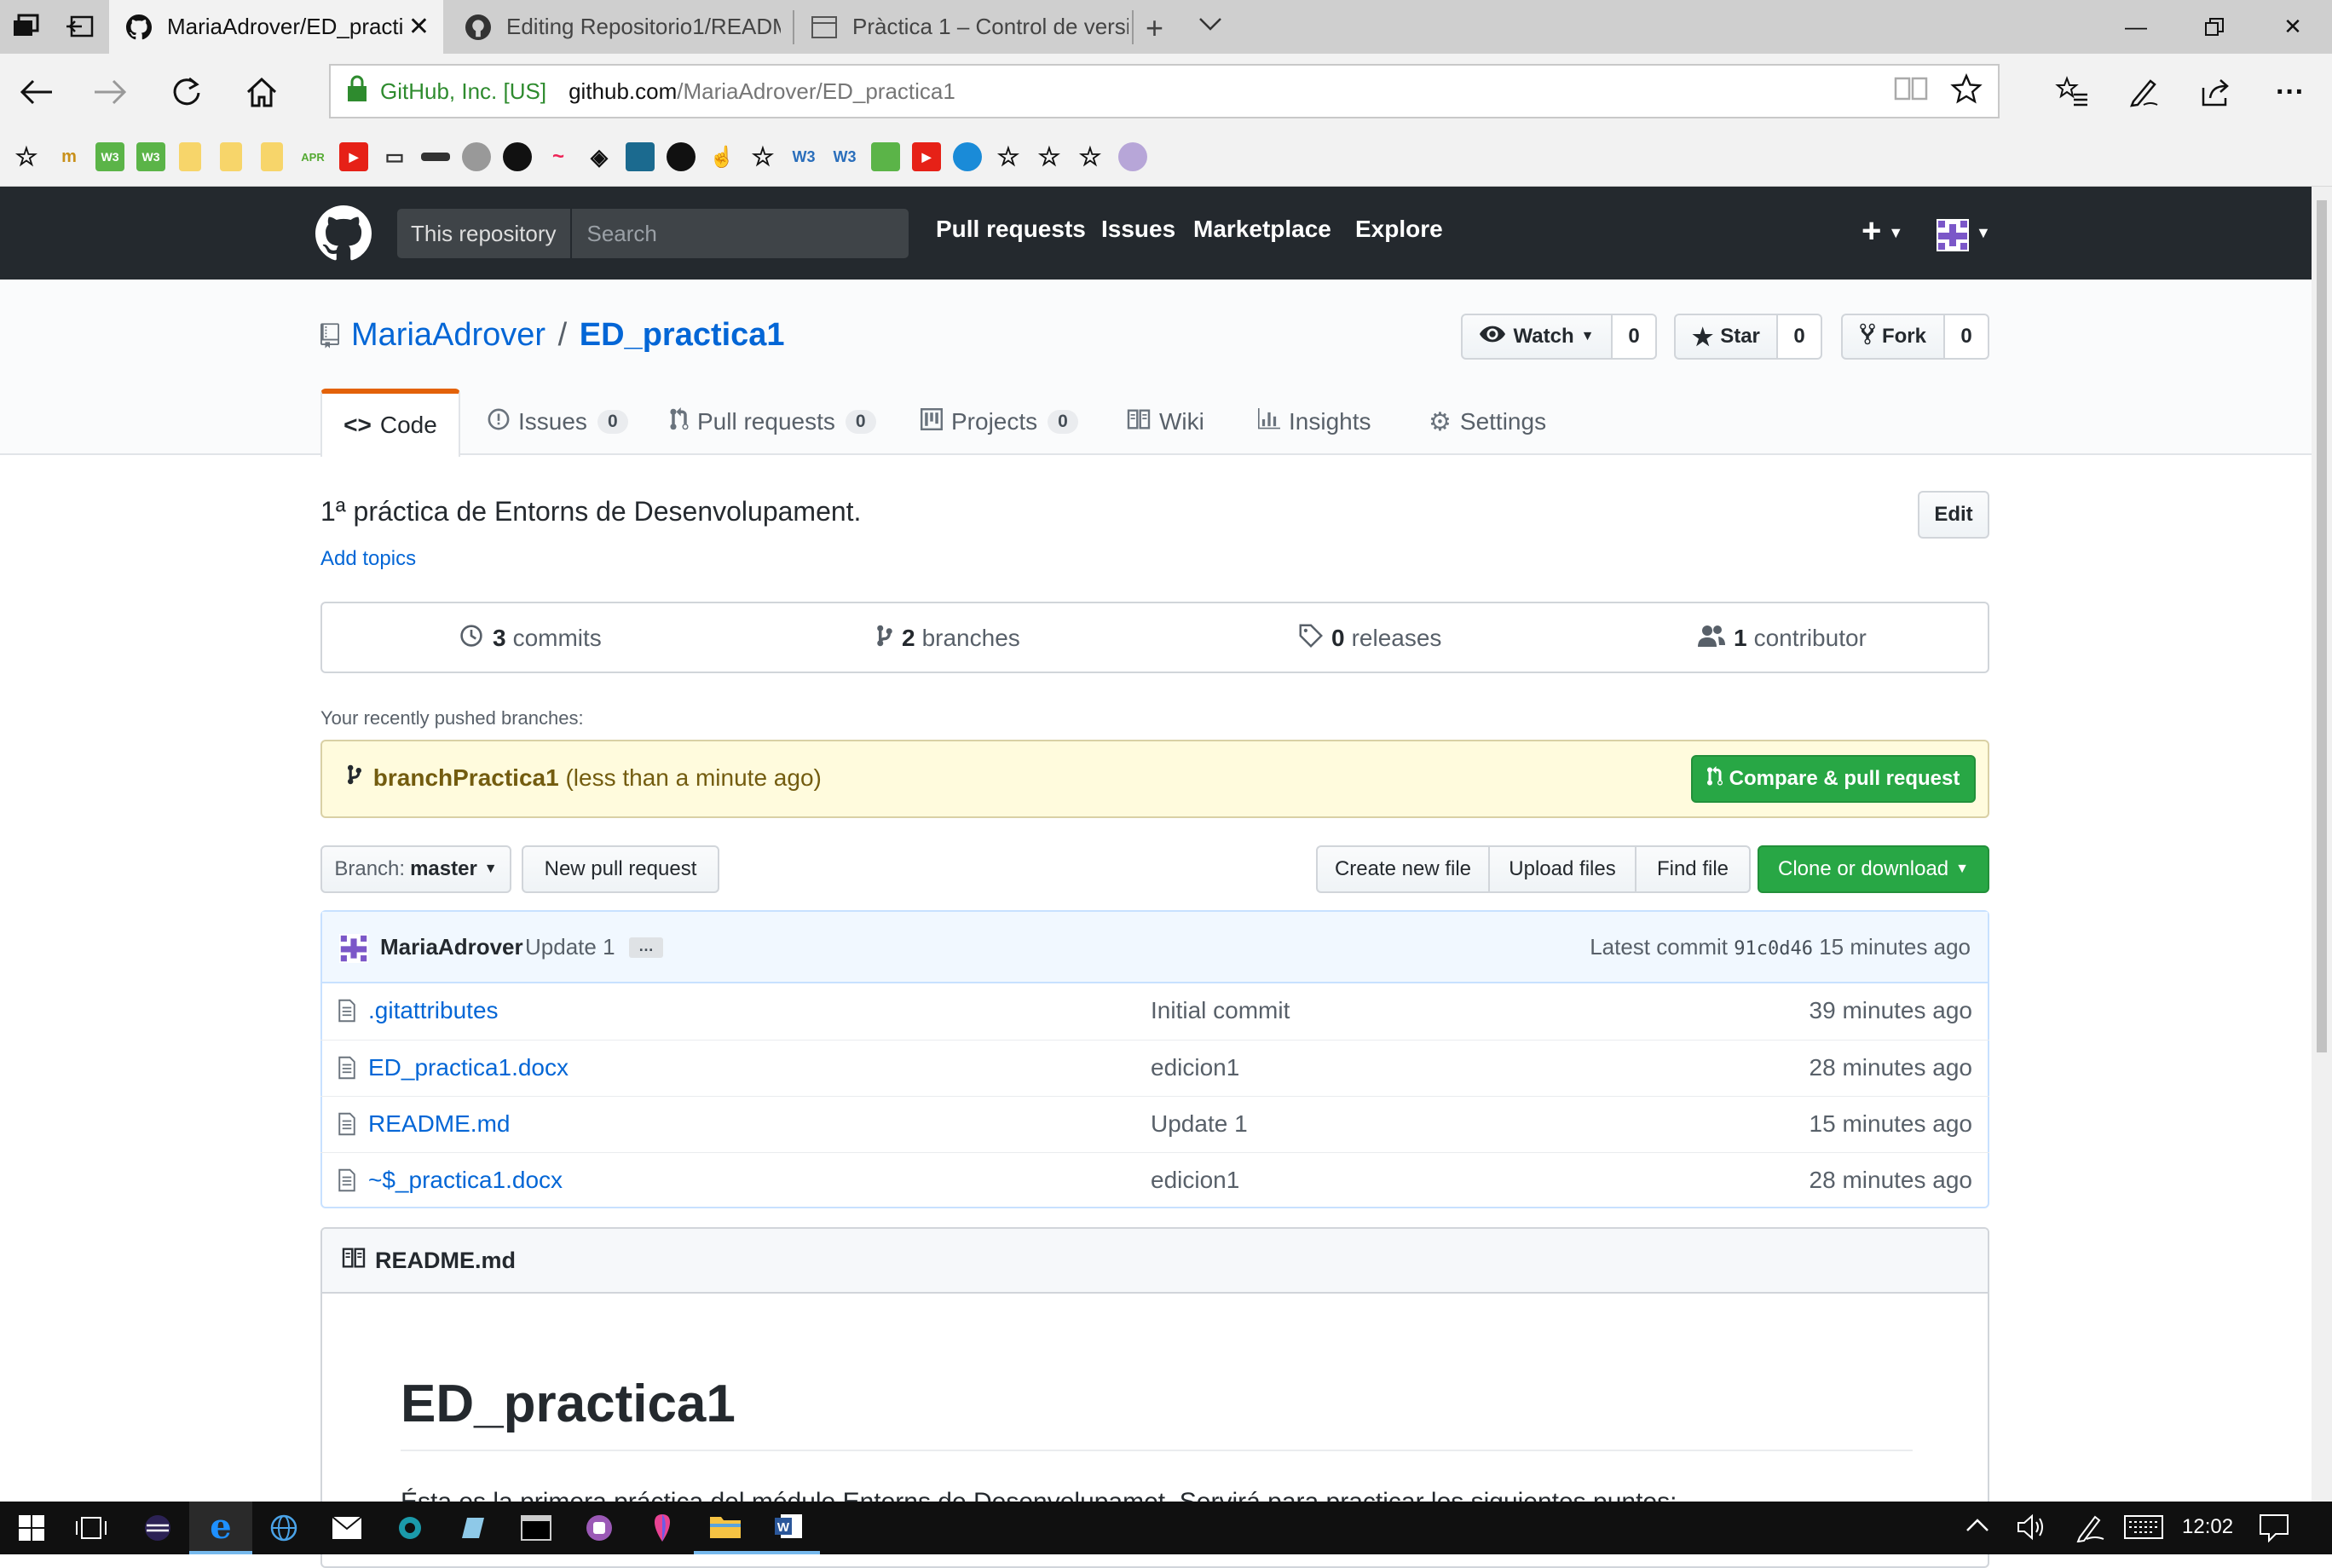 This screenshot has width=2332, height=1568. Describe the element at coordinates (466, 1180) in the screenshot. I see `file-name-link: ~$_practica1.docx` at that location.